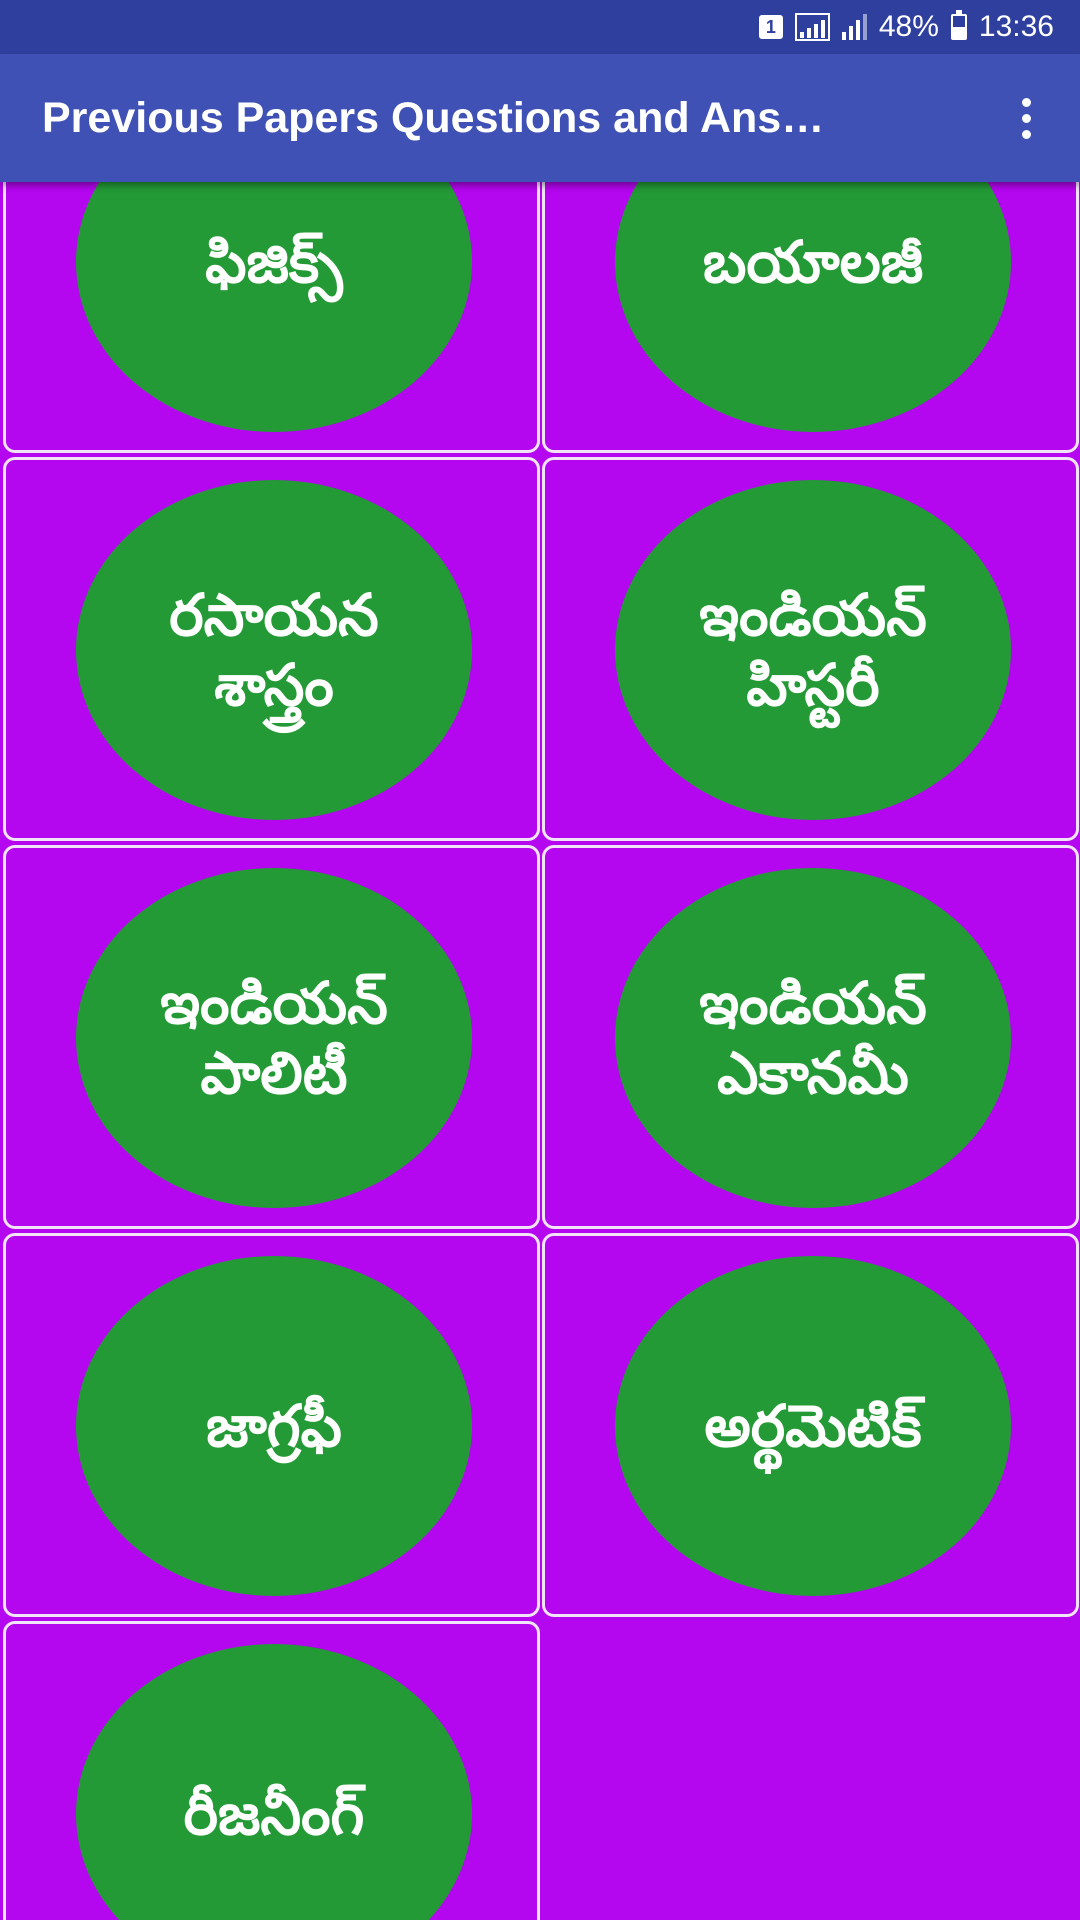 The image size is (1080, 1920). Describe the element at coordinates (958, 25) in the screenshot. I see `battery-icon` at that location.